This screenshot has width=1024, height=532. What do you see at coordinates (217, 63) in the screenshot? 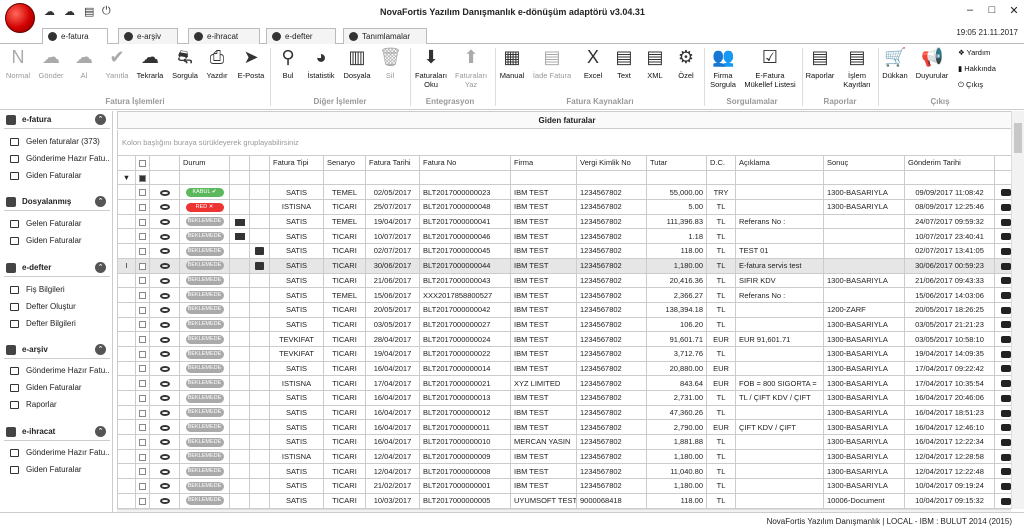
I see `yazdir-button: ⎙ Yazdır` at bounding box center [217, 63].